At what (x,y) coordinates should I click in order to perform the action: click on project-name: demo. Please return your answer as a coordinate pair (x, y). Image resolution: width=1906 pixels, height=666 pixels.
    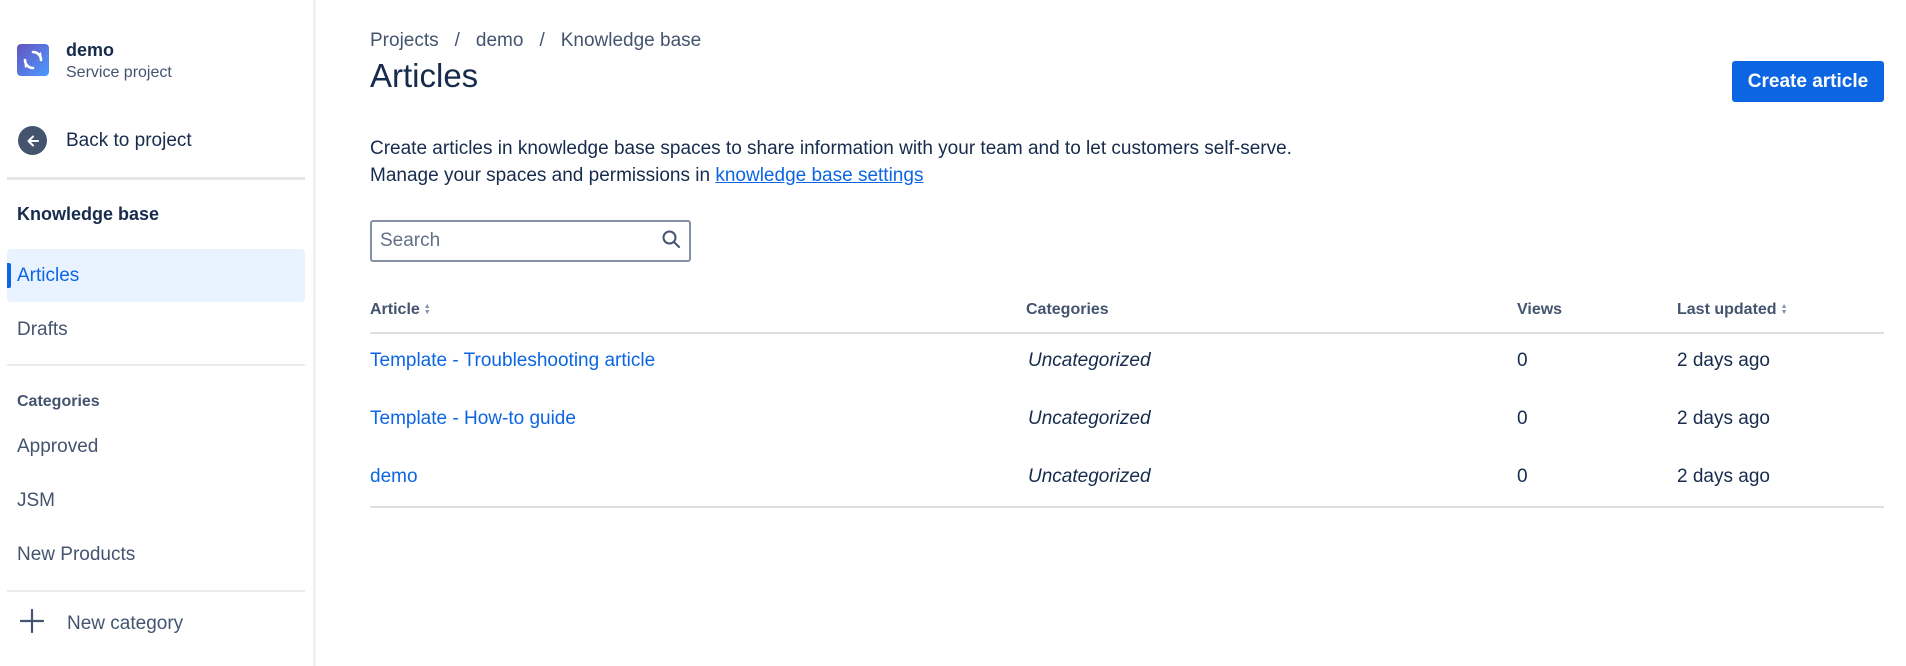
    Looking at the image, I should click on (90, 50).